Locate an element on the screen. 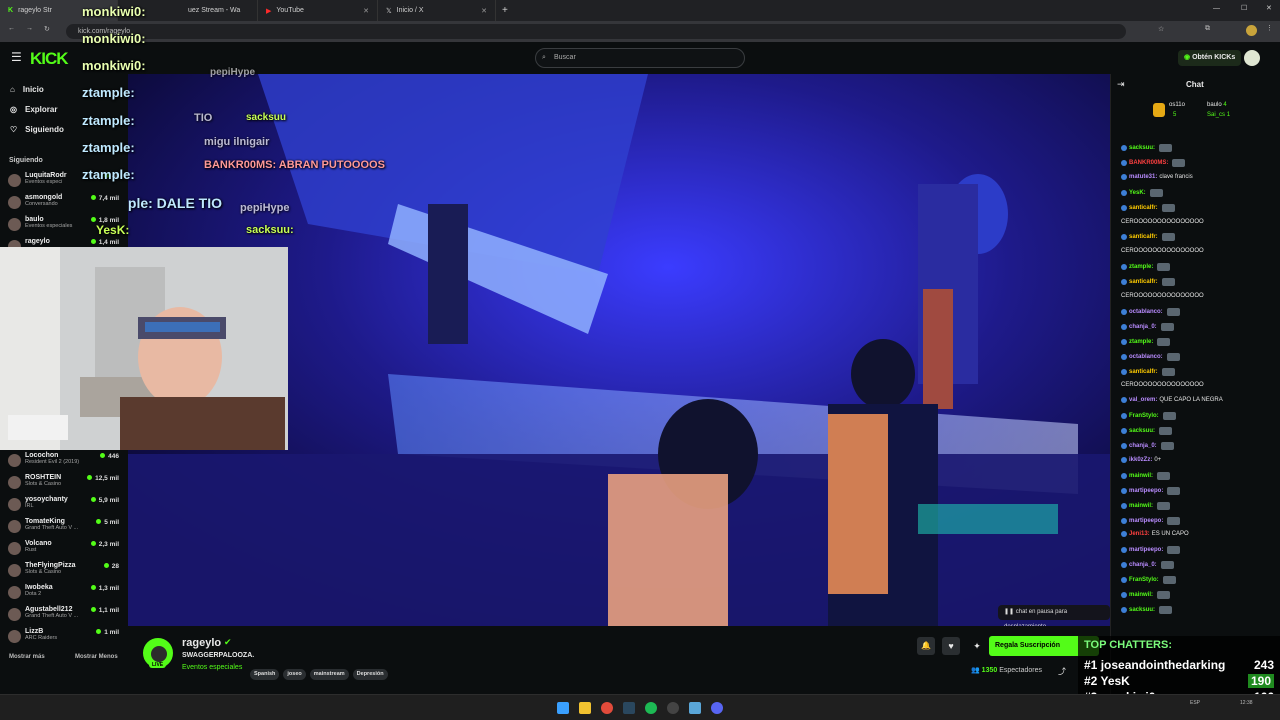 This screenshot has width=1280, height=720. tag: joseo is located at coordinates (294, 674).